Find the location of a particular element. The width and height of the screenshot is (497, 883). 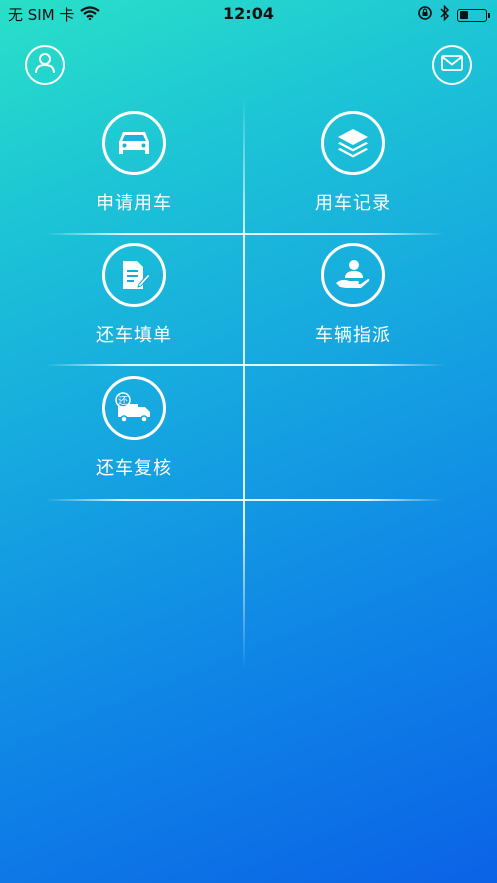

status-right is located at coordinates (453, 14).